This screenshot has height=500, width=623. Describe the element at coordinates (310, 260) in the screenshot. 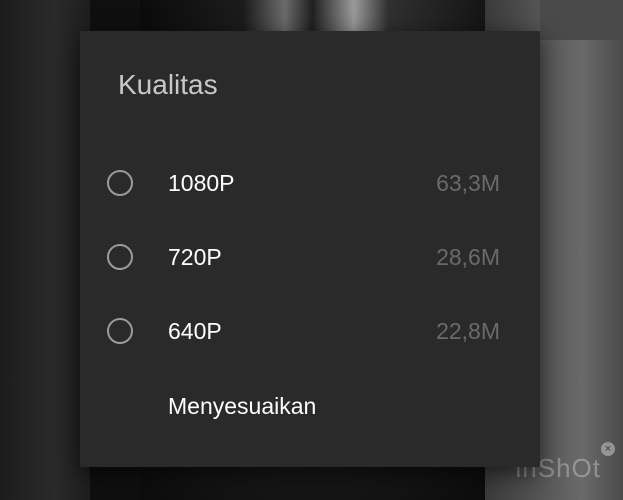

I see `quality-option-720p: 720P 28,6M` at that location.